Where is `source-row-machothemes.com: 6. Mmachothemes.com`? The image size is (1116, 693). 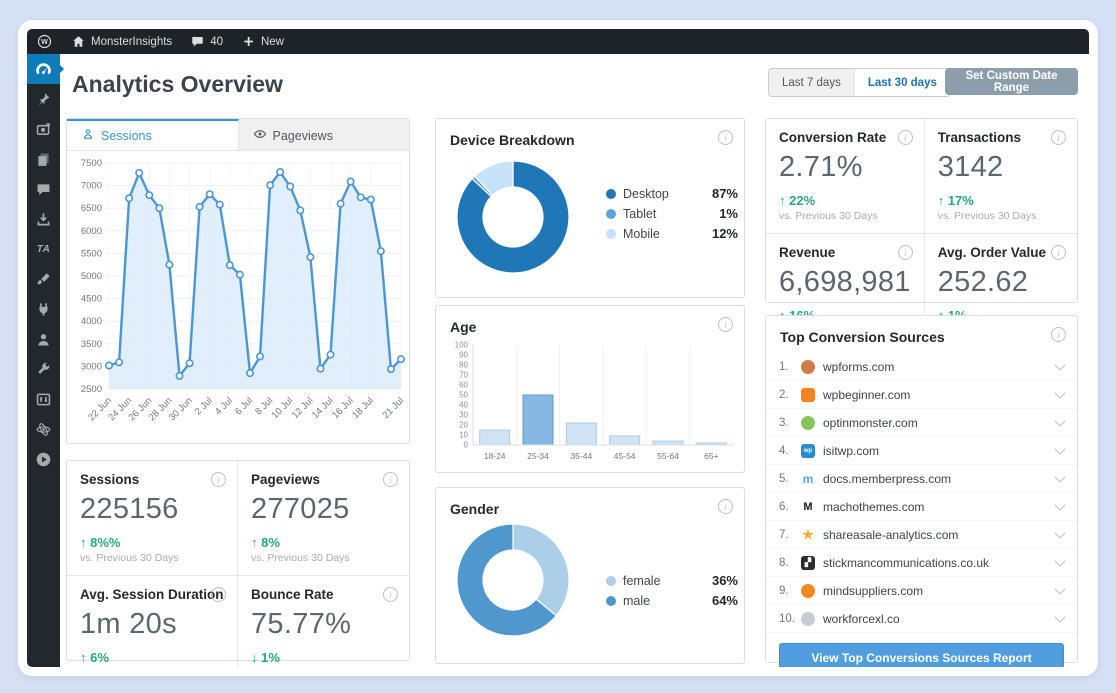
source-row-machothemes.com: 6. Mmachothemes.com is located at coordinates (921, 507).